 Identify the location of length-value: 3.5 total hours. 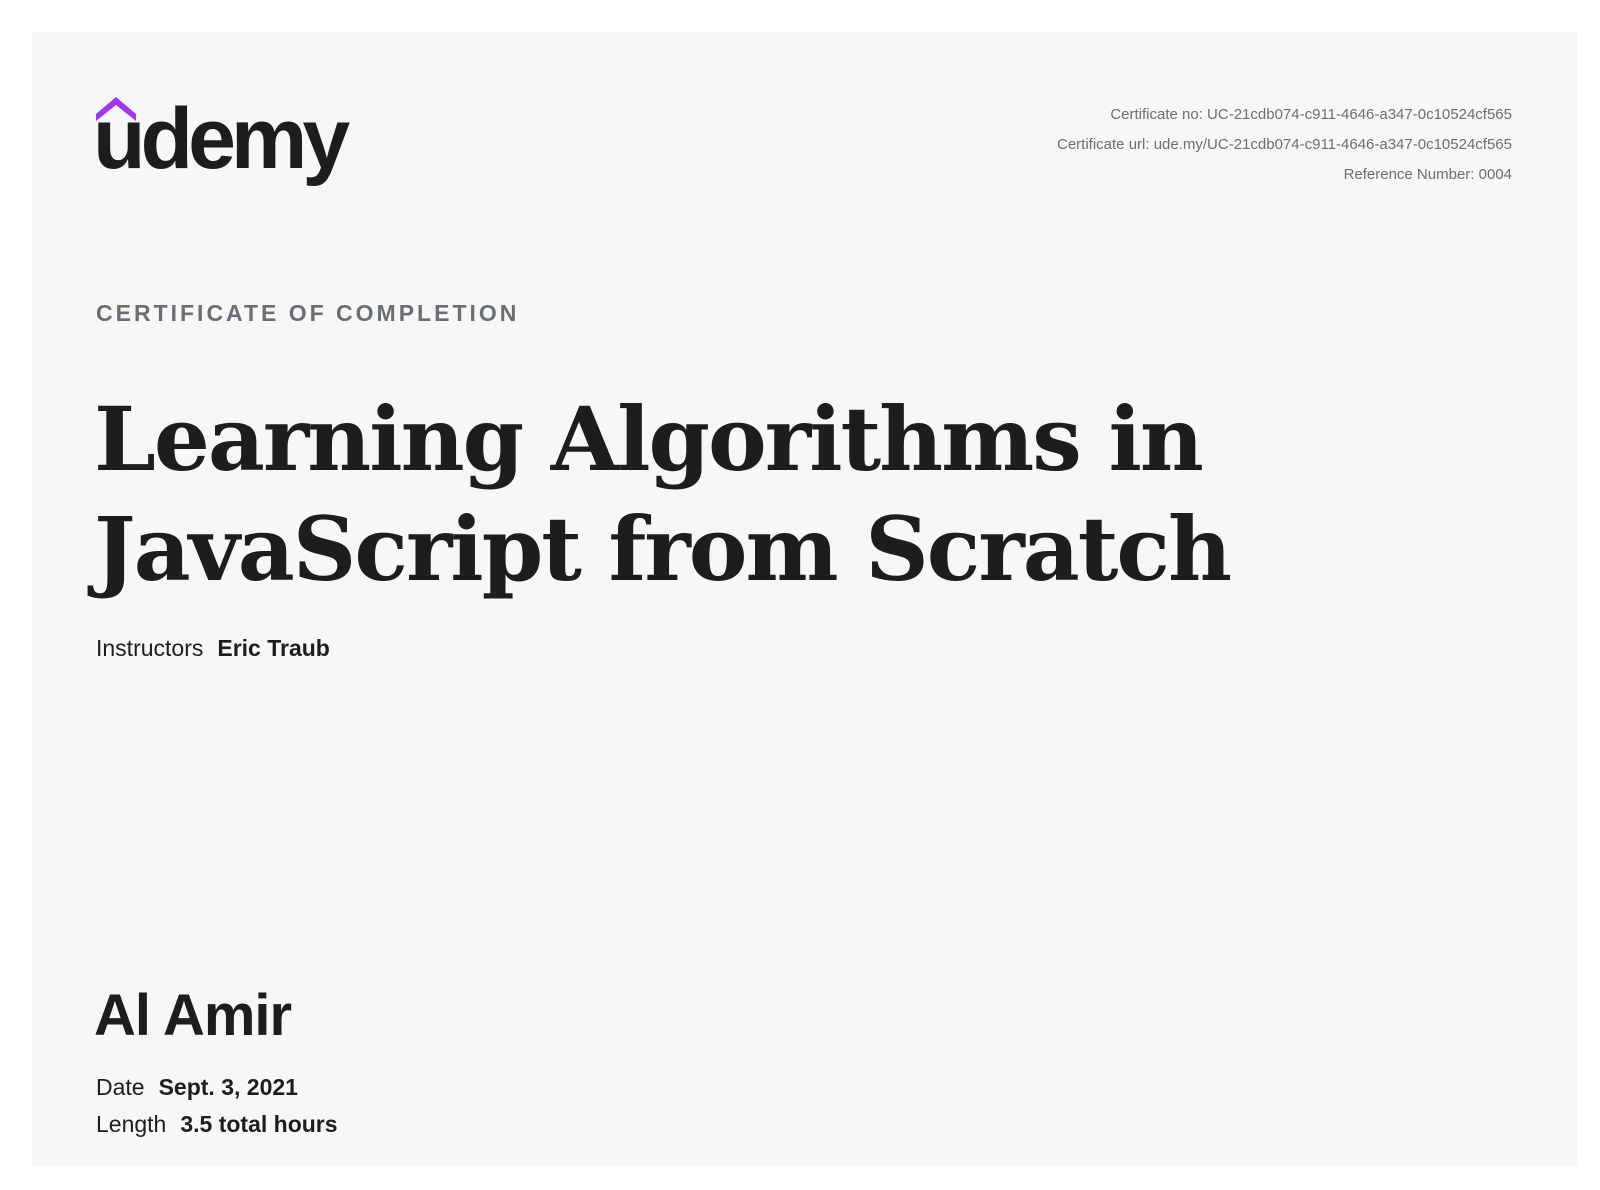
(259, 1124).